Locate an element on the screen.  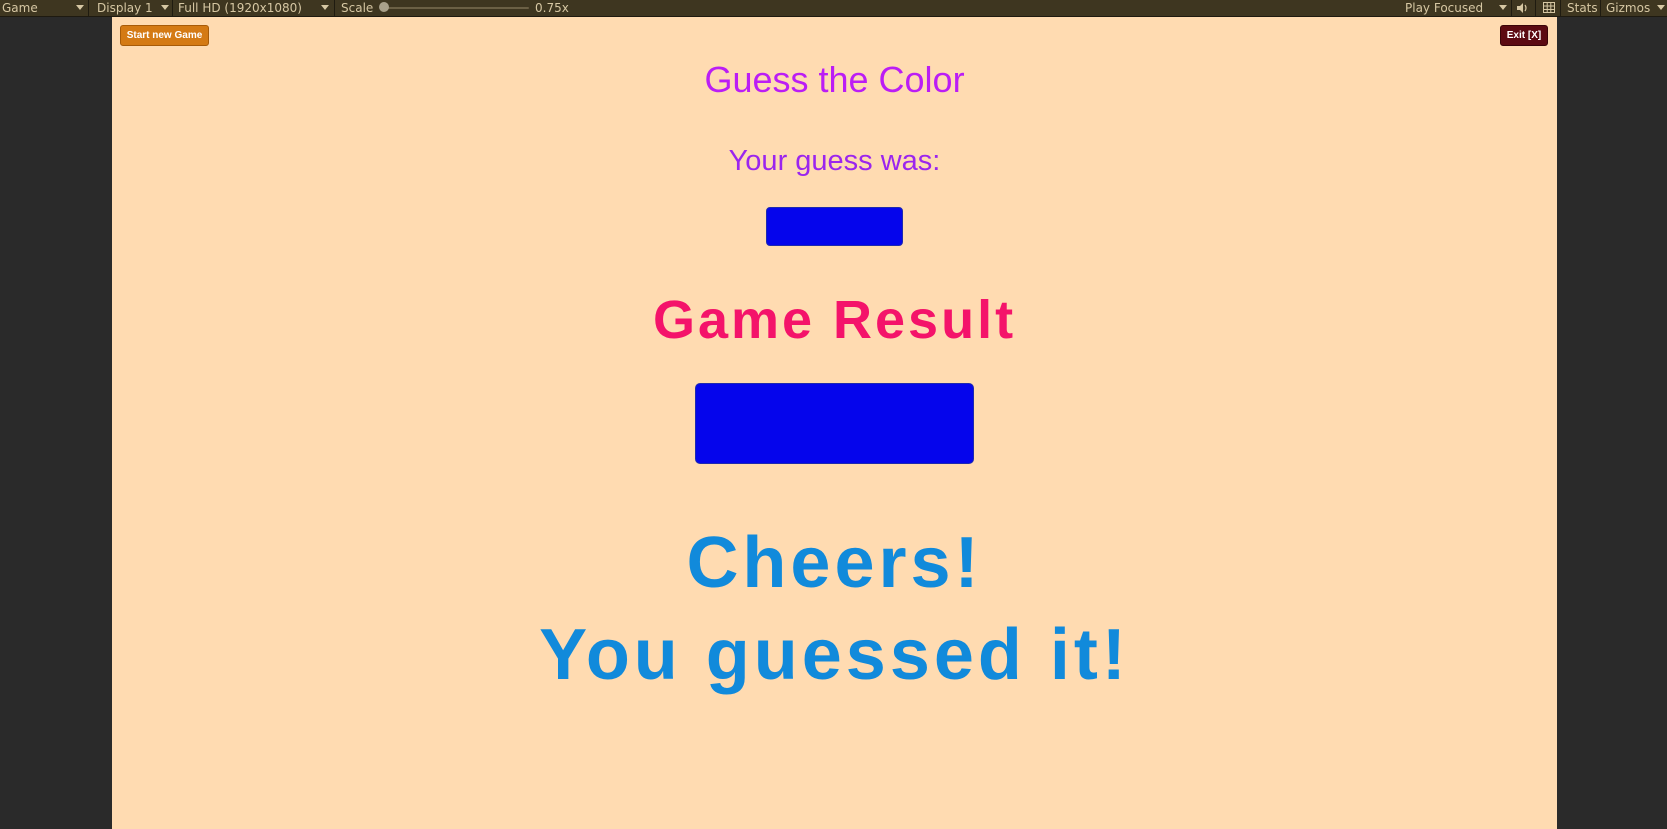
game-title: Guess the Color is located at coordinates (834, 79).